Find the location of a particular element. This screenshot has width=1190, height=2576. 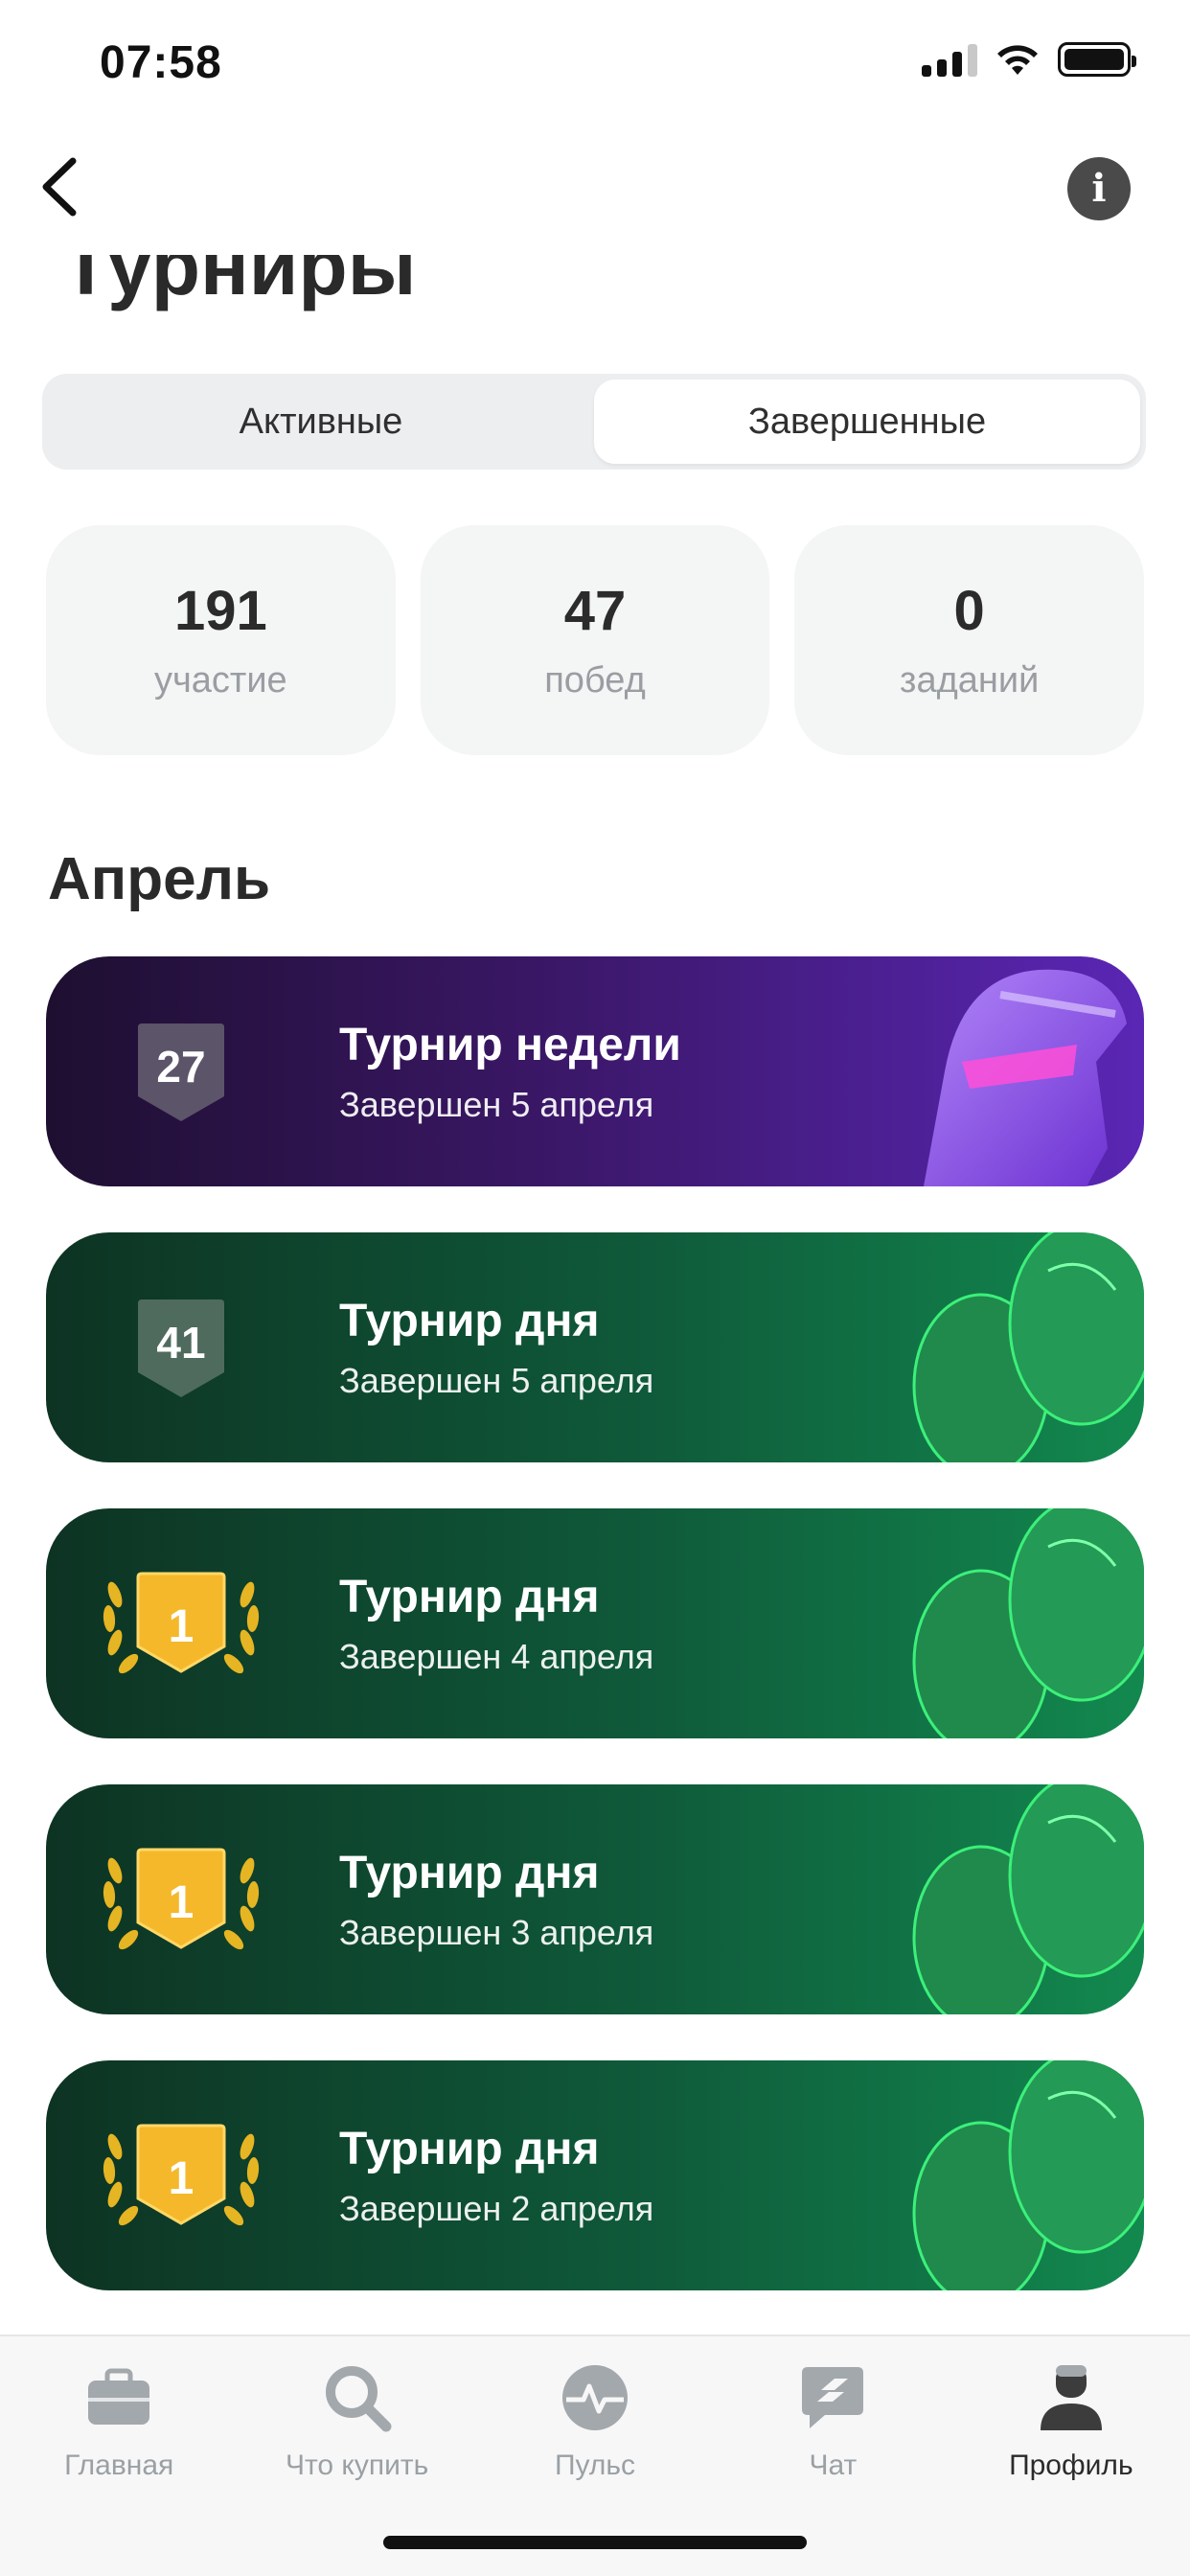

tab-label: Профиль is located at coordinates (1071, 2465).